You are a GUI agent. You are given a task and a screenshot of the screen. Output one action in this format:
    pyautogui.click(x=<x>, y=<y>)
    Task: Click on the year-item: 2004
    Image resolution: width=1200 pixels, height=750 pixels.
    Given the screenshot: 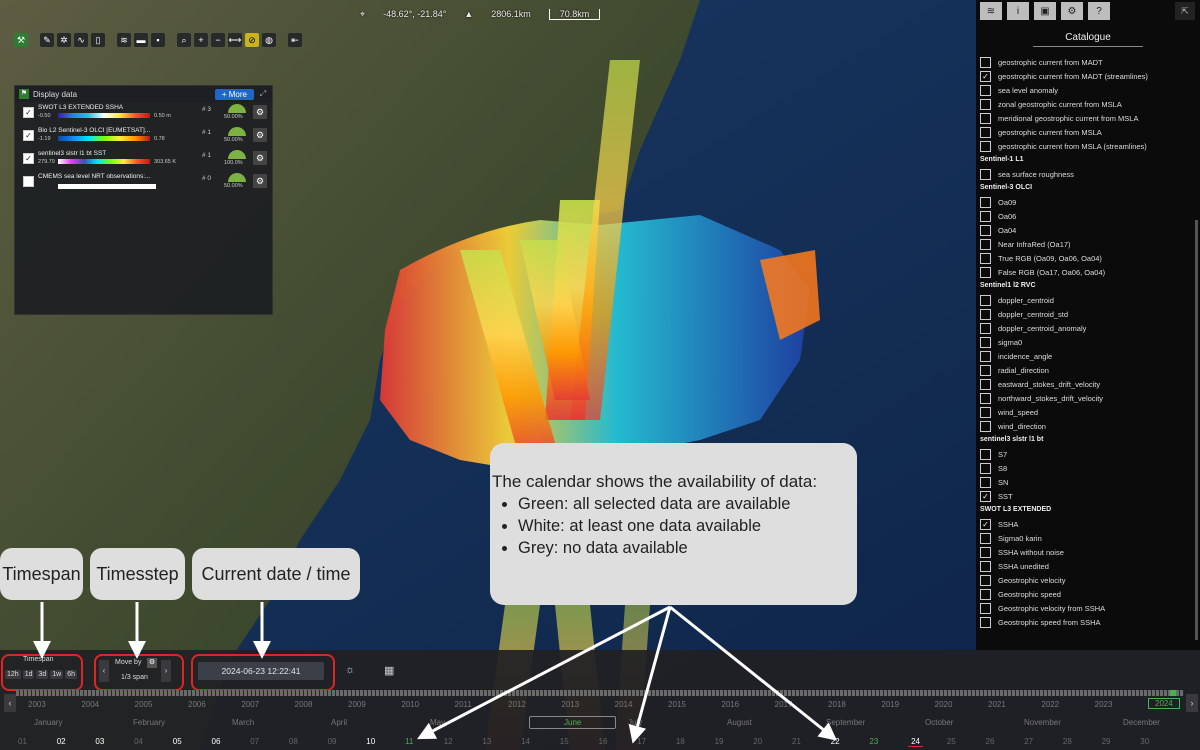 What is the action you would take?
    pyautogui.click(x=90, y=704)
    